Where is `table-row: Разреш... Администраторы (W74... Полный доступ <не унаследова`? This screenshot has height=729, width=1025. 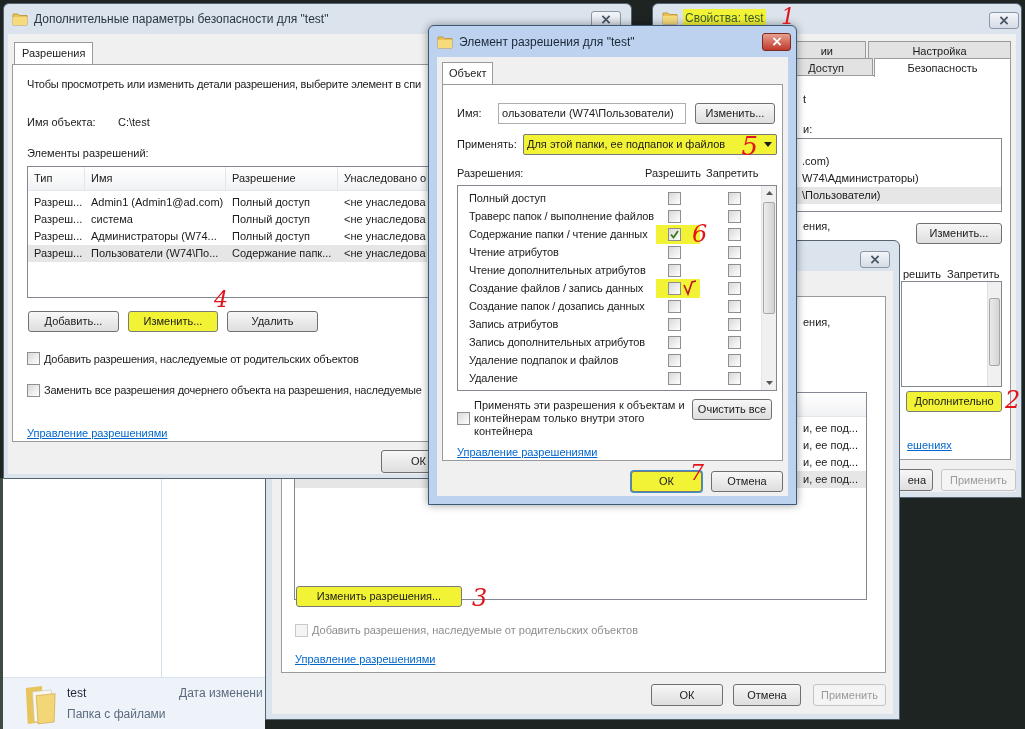
table-row: Разреш... Администраторы (W74... Полный доступ <не унаследова is located at coordinates (227, 236).